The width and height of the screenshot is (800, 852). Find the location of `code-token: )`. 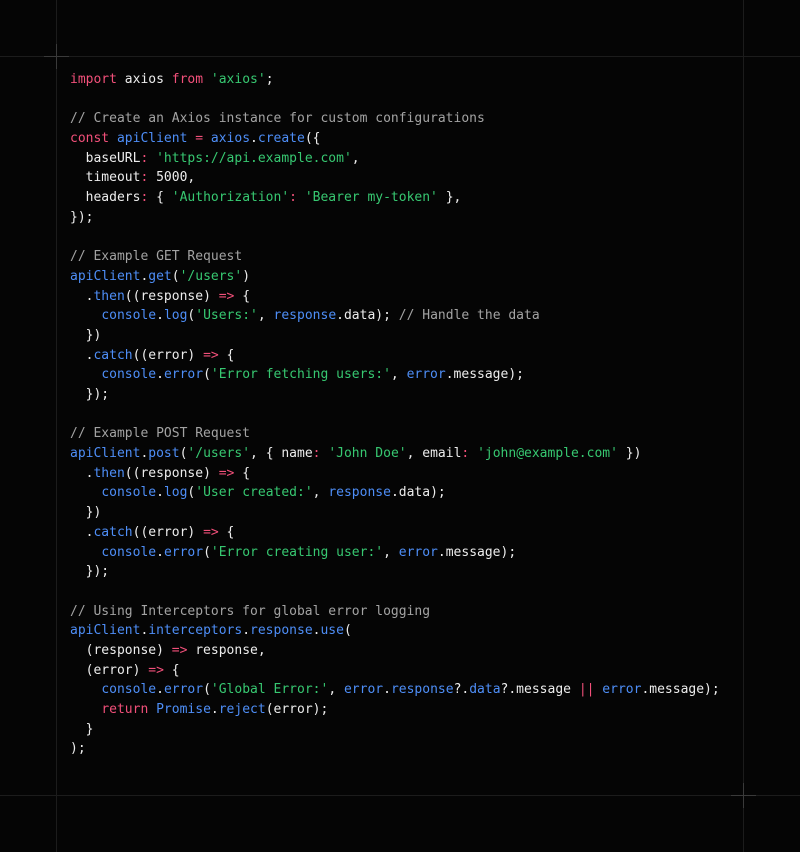

code-token: ) is located at coordinates (246, 276).